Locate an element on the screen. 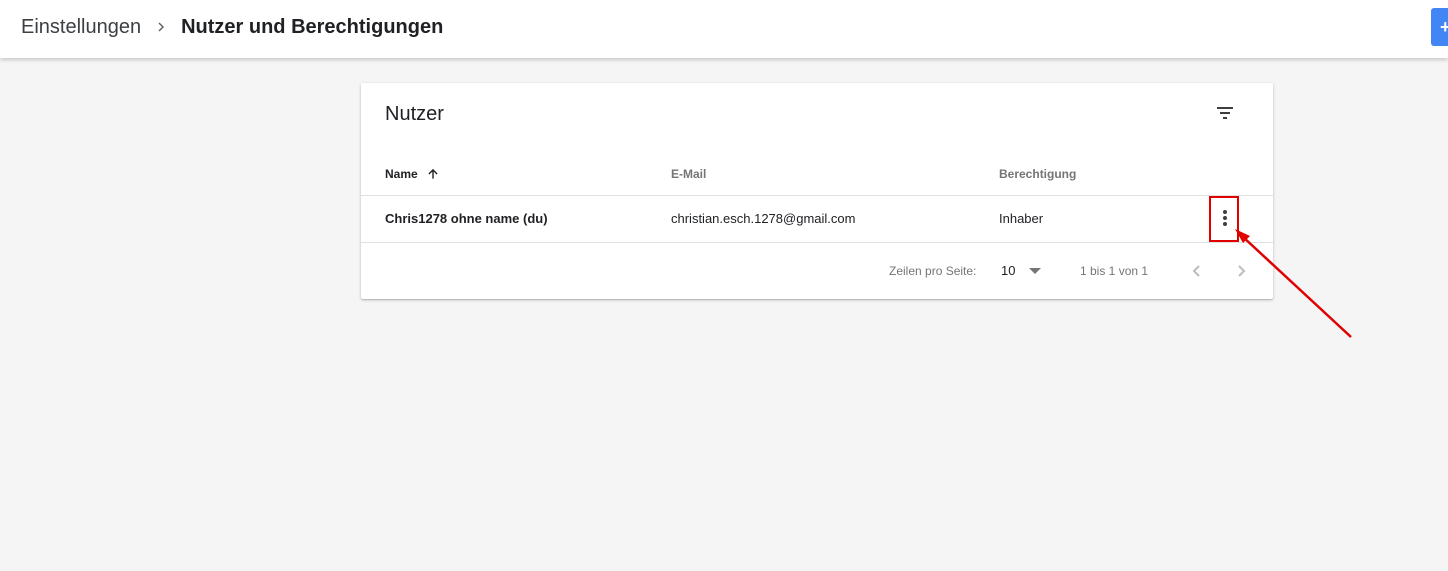 The width and height of the screenshot is (1448, 571). cell-name: Chris1278 ohne name (du) is located at coordinates (466, 218).